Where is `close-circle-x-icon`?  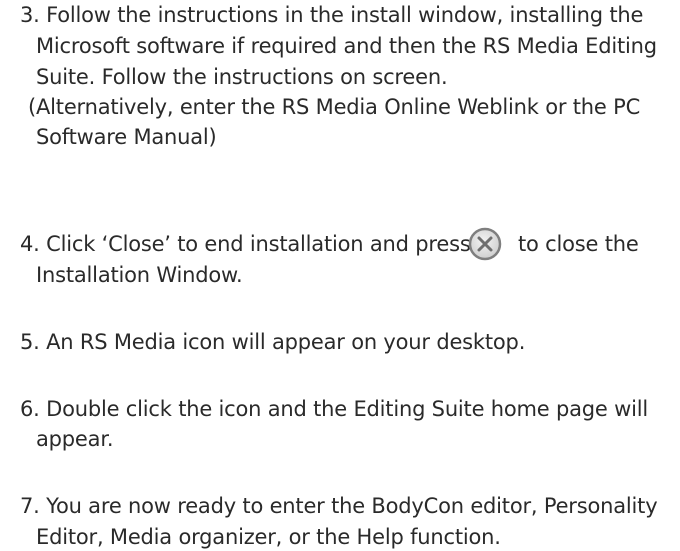
close-circle-x-icon is located at coordinates (485, 244).